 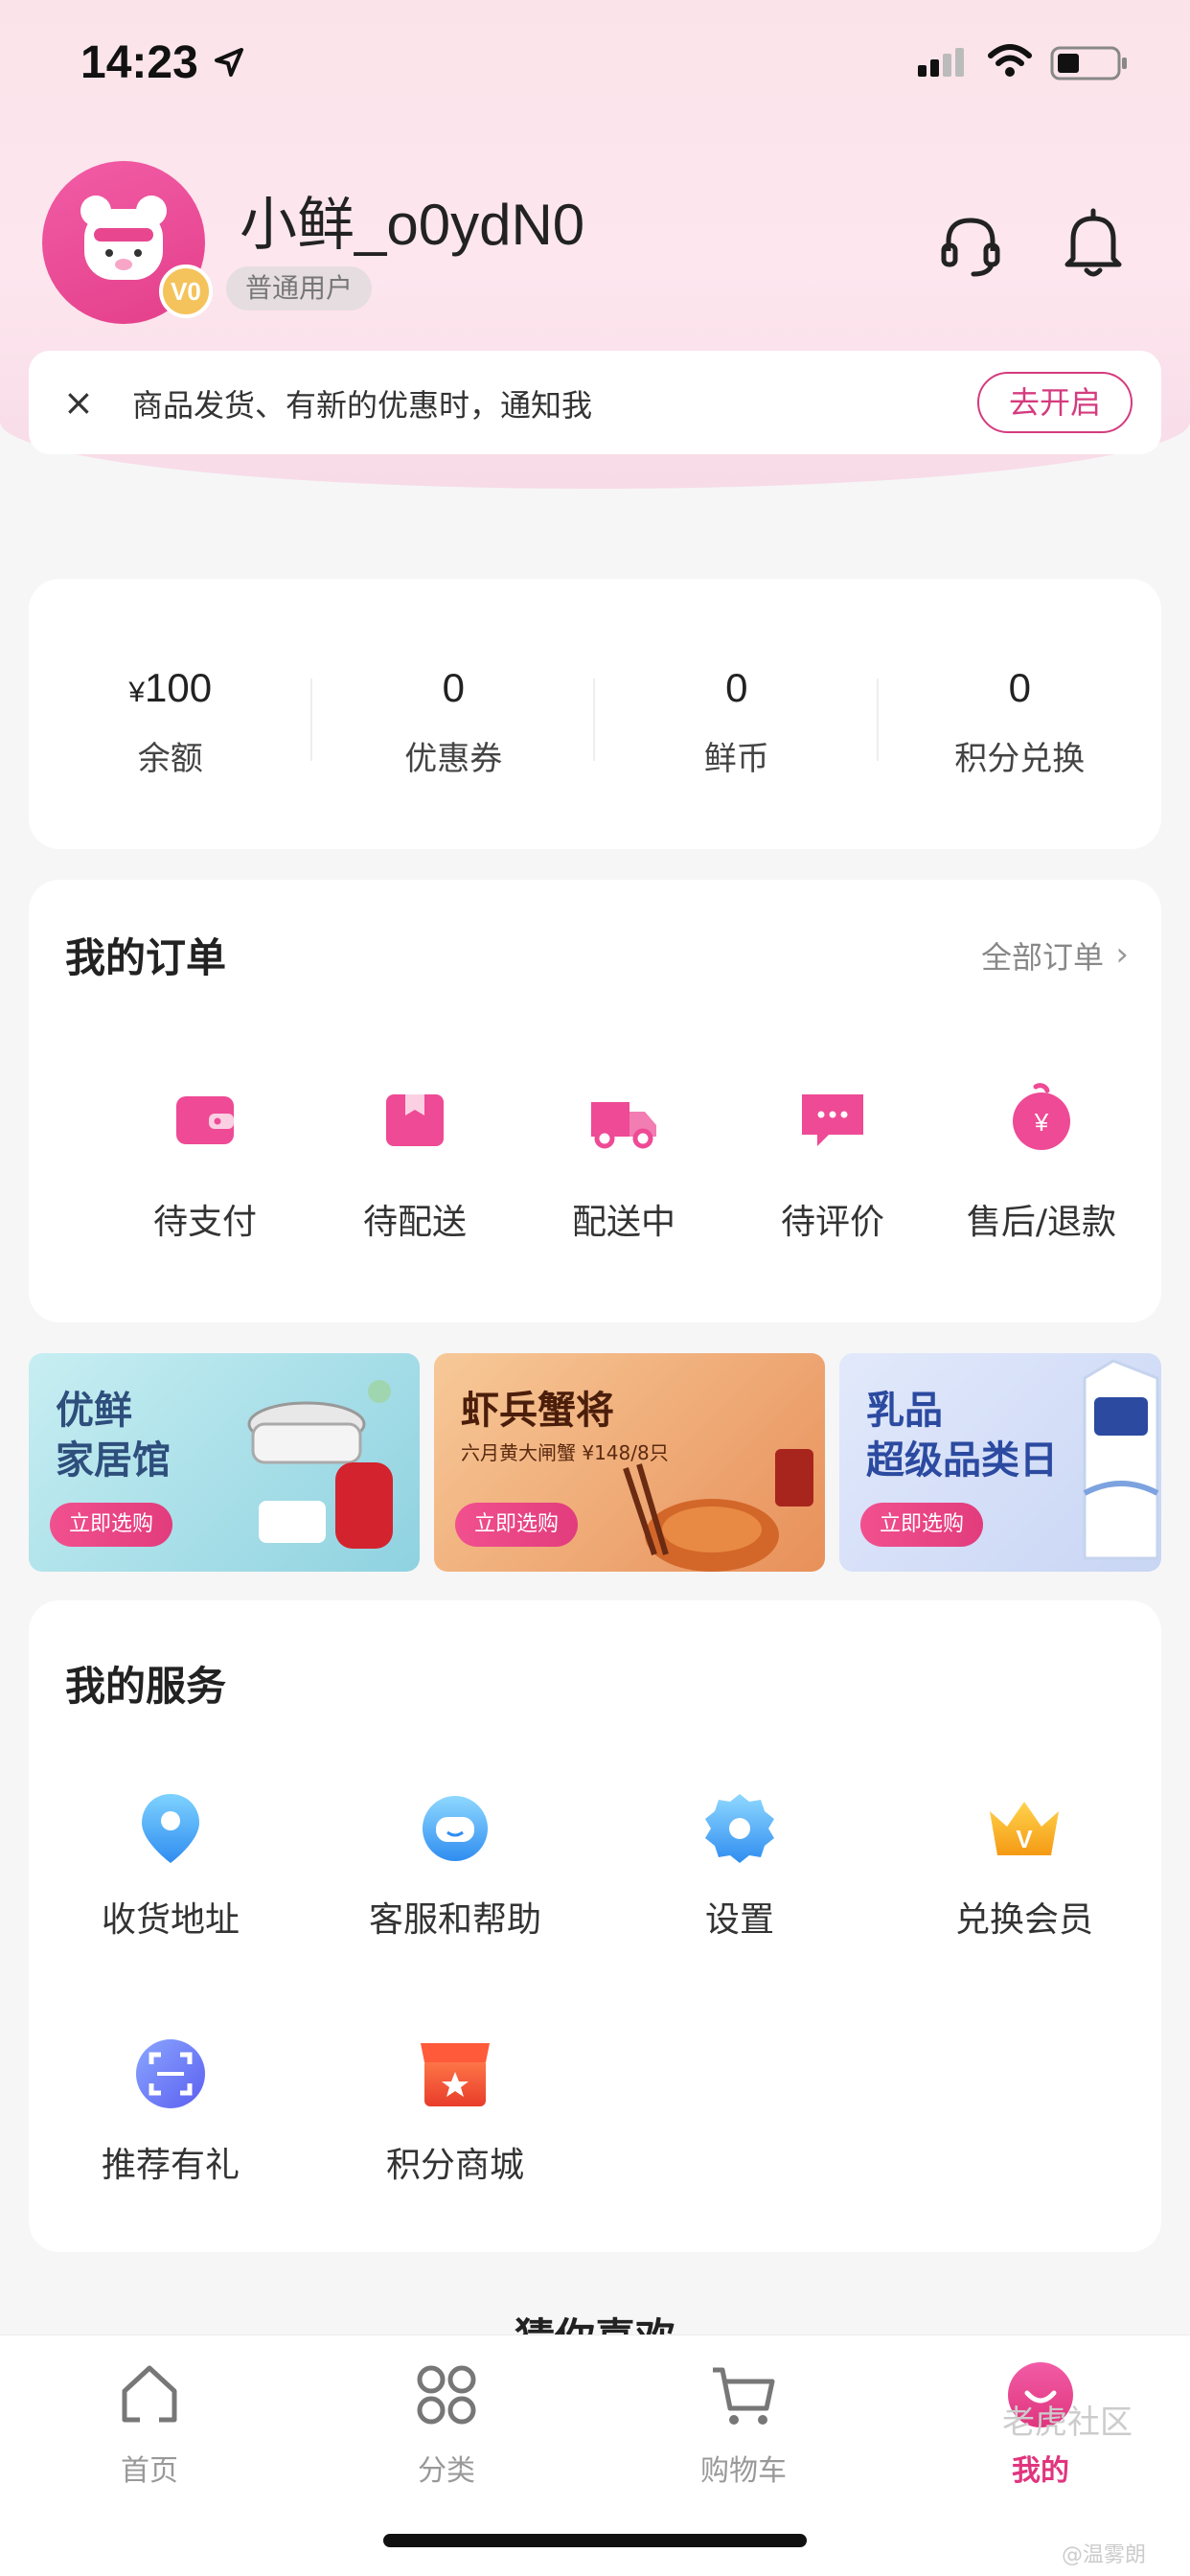 What do you see at coordinates (833, 1162) in the screenshot?
I see `order-pending-review: 待评价` at bounding box center [833, 1162].